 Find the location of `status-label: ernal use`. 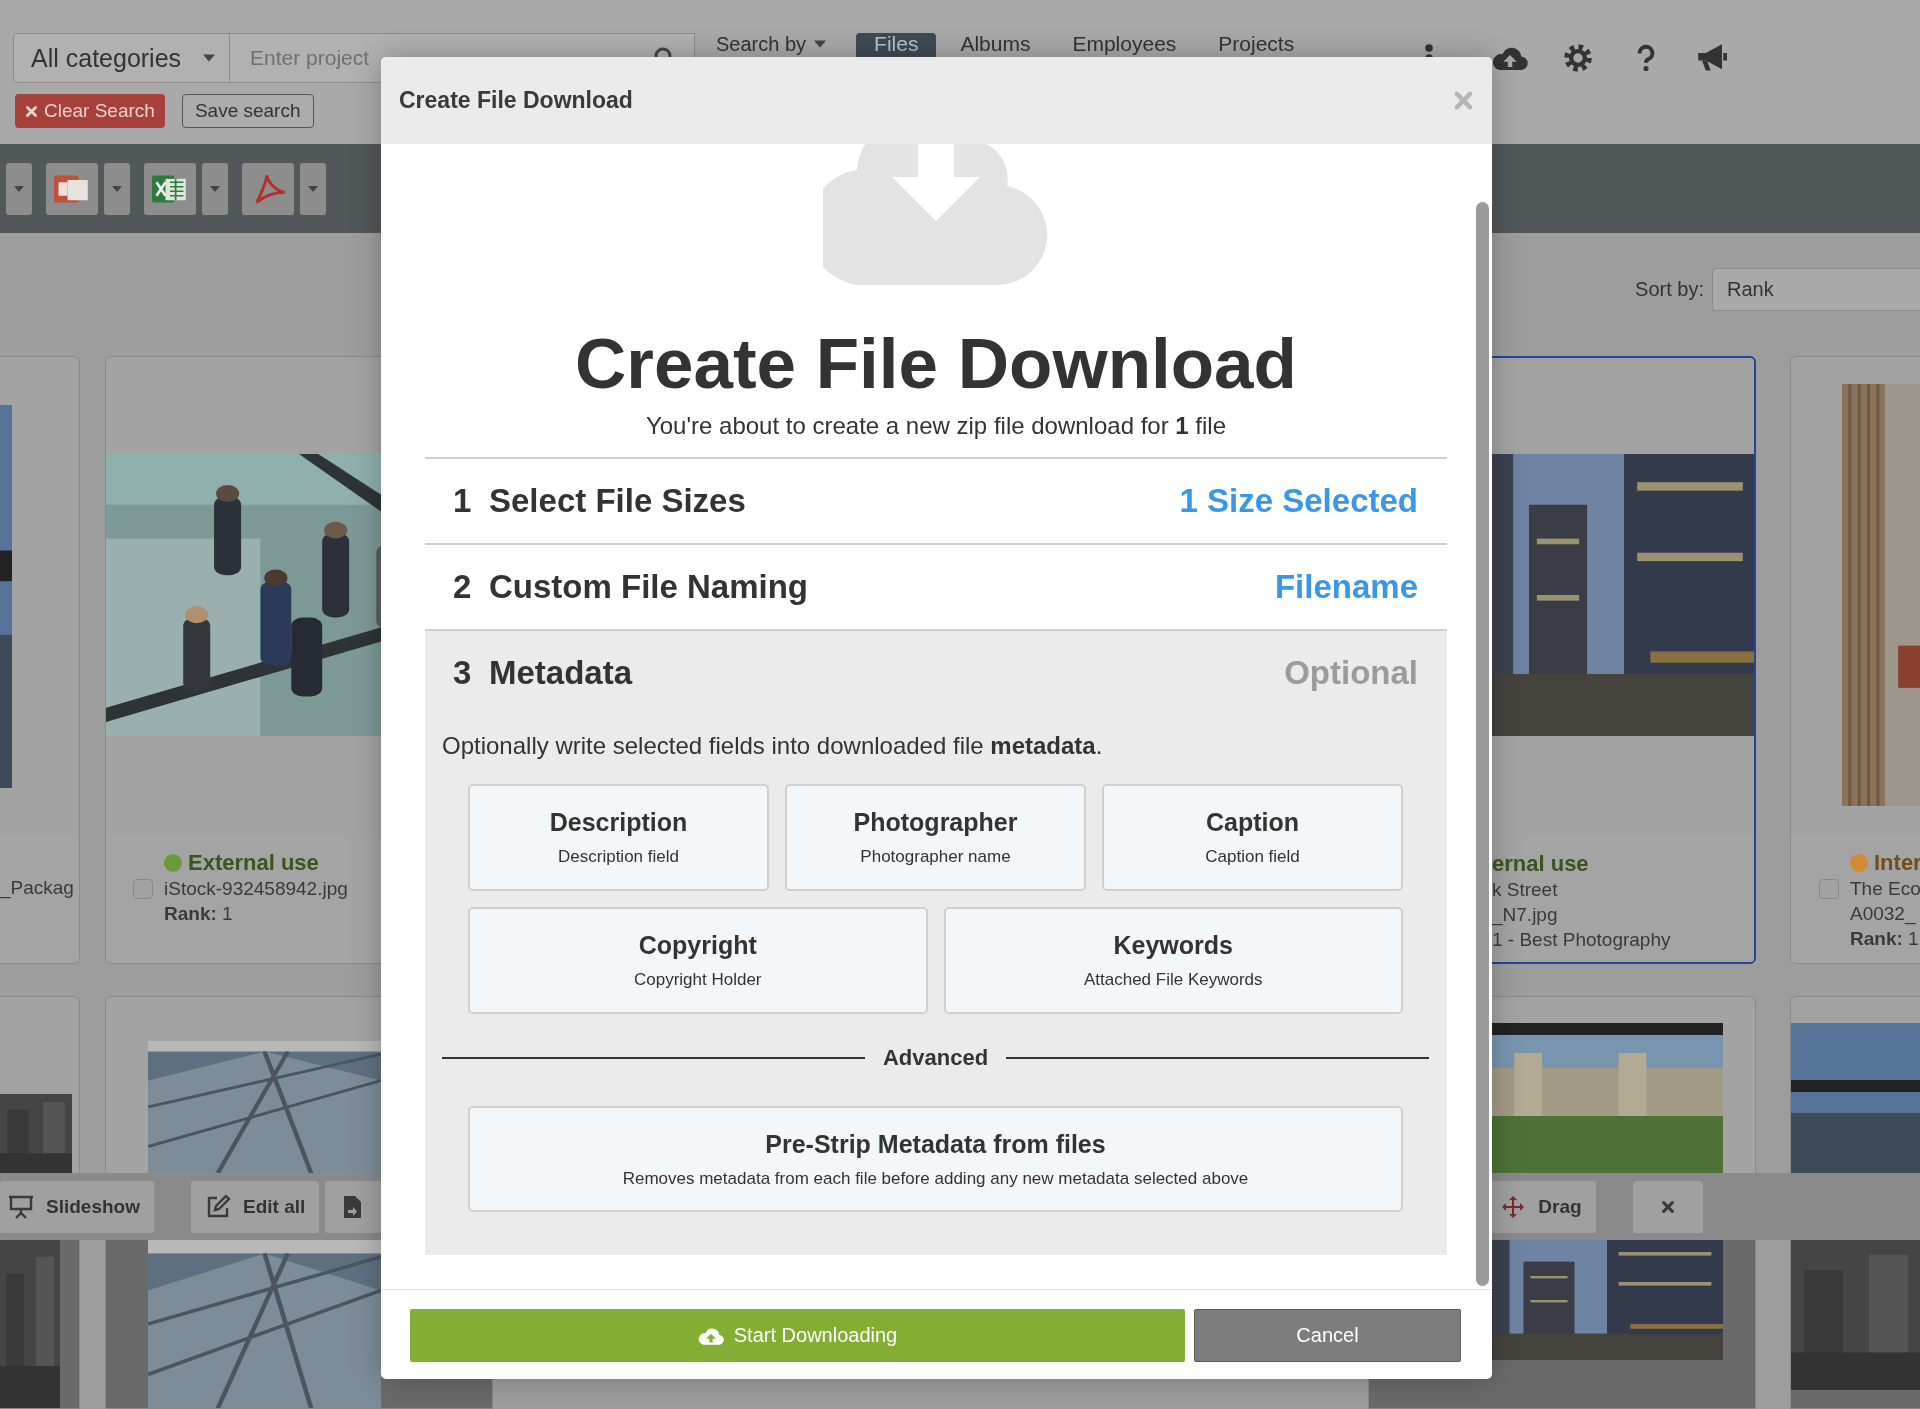

status-label: ernal use is located at coordinates (1540, 864).